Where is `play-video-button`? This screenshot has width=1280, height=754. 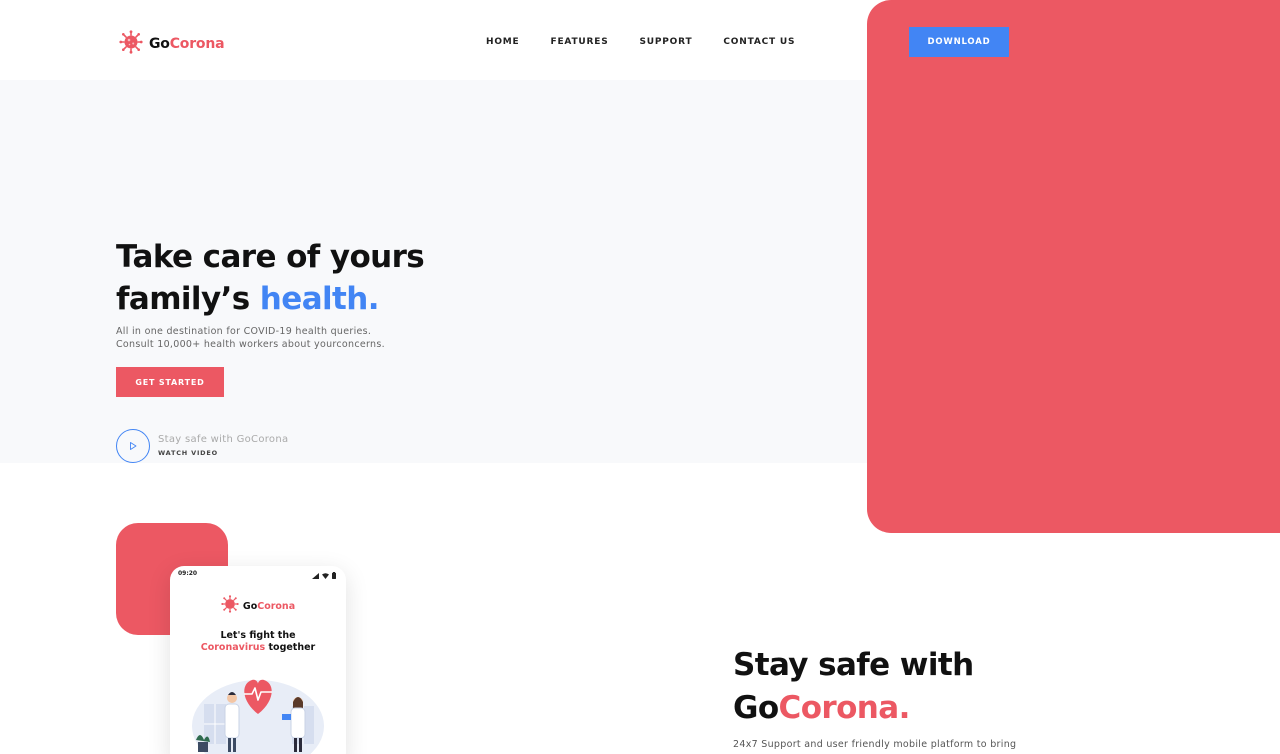 play-video-button is located at coordinates (133, 446).